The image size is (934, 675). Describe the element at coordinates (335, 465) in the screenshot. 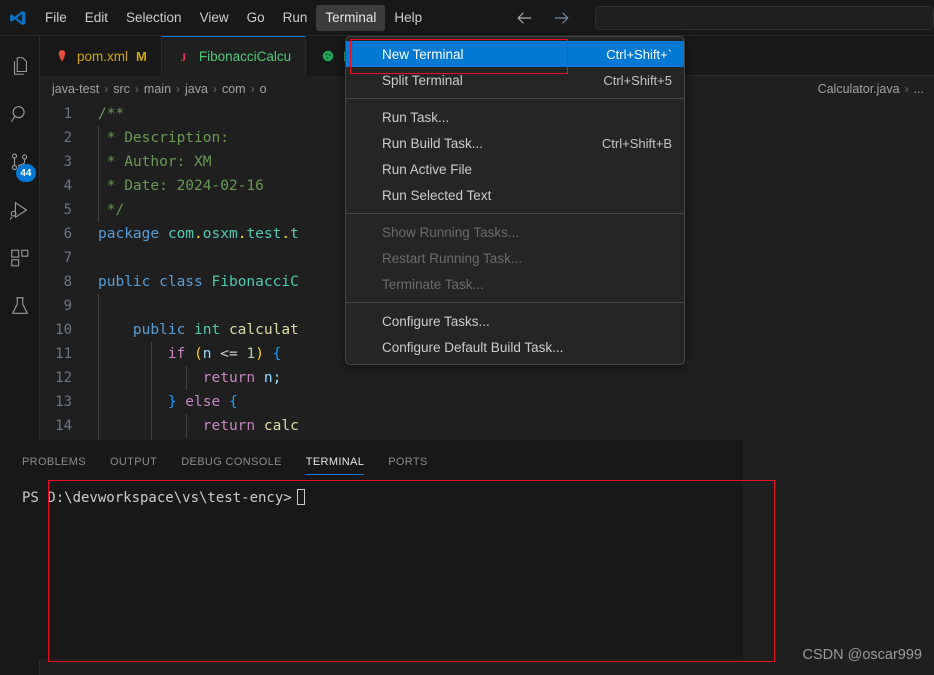

I see `panel-tab-terminal: TERMINAL` at that location.